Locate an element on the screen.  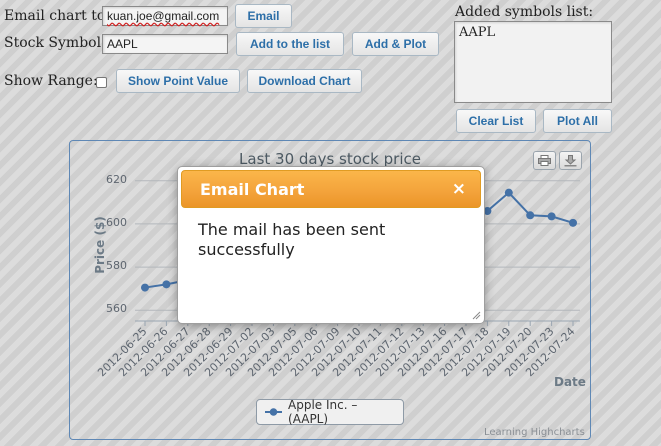
y-tick-label: 580 is located at coordinates (116, 266).